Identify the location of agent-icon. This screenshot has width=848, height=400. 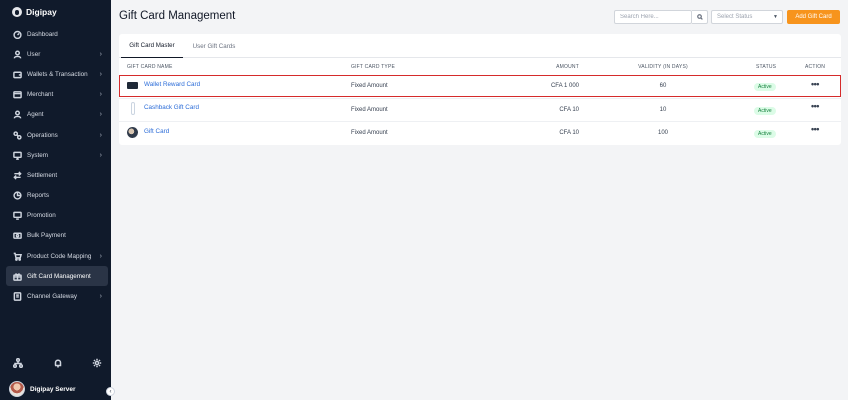
(17, 114).